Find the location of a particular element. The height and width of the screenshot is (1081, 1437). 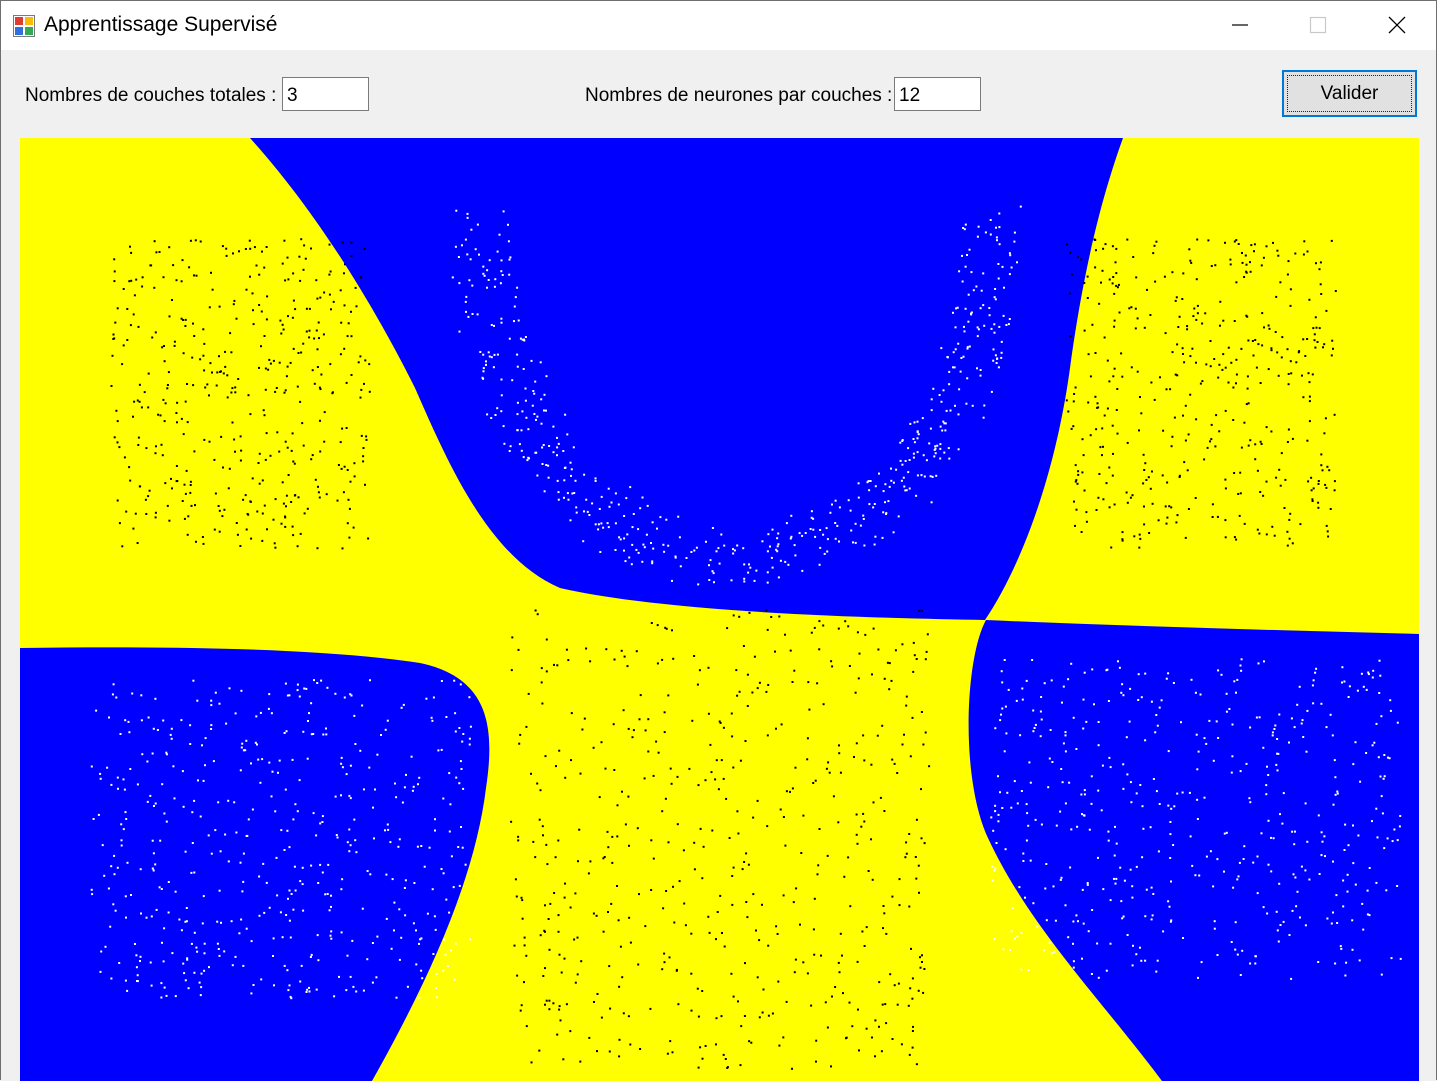

layers-input is located at coordinates (325, 94).